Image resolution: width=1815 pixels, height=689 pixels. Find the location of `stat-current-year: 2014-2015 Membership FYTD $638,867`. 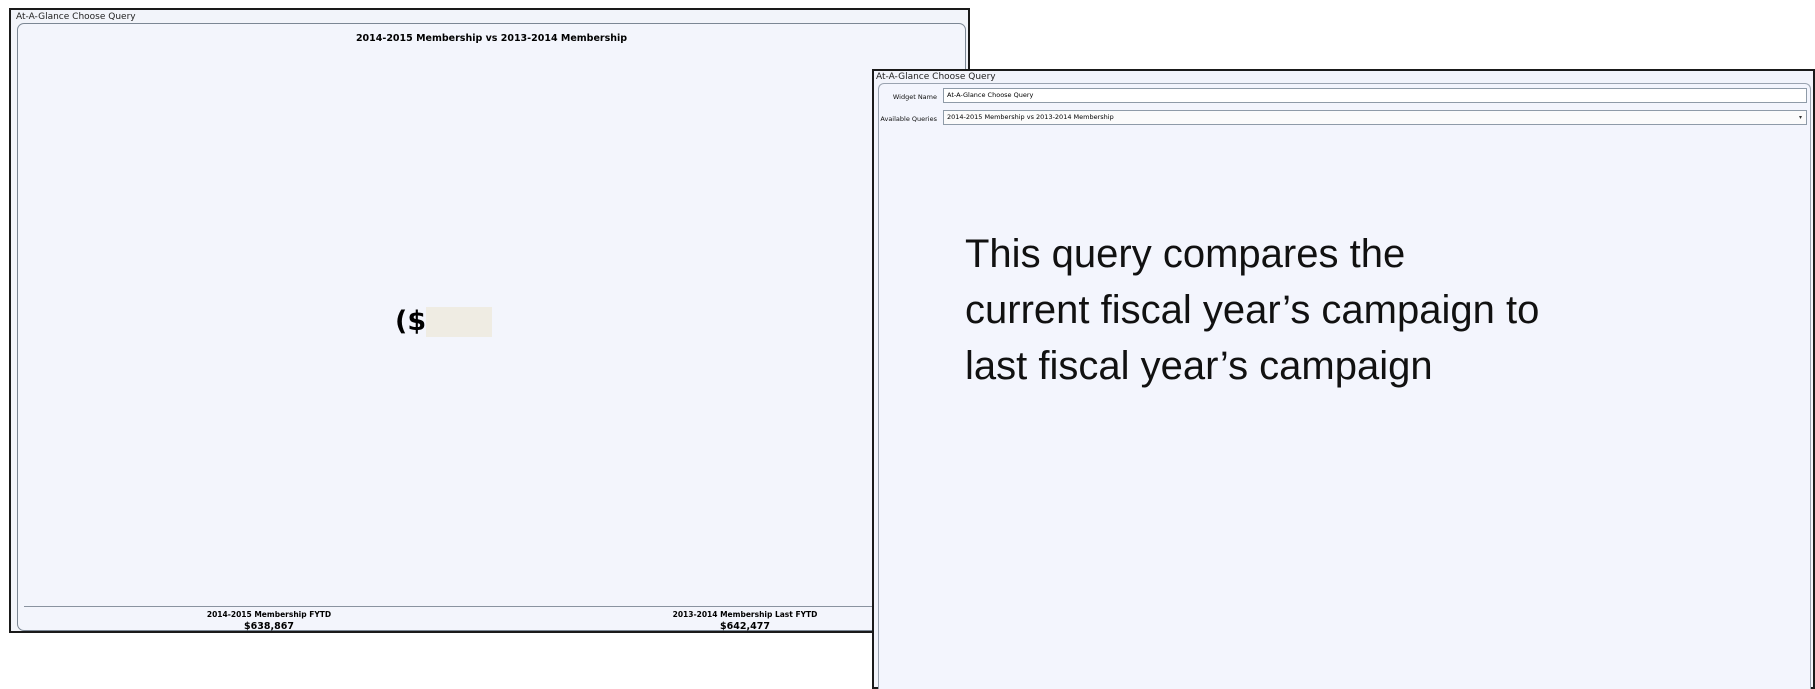

stat-current-year: 2014-2015 Membership FYTD $638,867 is located at coordinates (269, 621).